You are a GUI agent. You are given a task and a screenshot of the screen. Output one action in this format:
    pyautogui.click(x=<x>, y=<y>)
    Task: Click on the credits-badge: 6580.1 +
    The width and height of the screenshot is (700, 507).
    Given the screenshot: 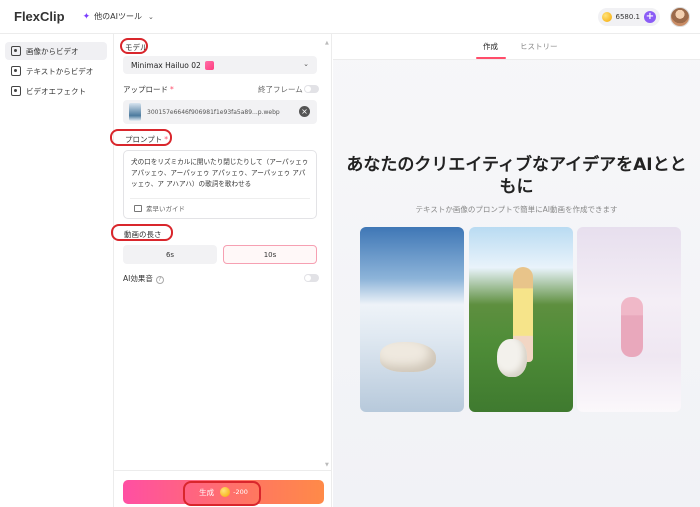 What is the action you would take?
    pyautogui.click(x=628, y=17)
    